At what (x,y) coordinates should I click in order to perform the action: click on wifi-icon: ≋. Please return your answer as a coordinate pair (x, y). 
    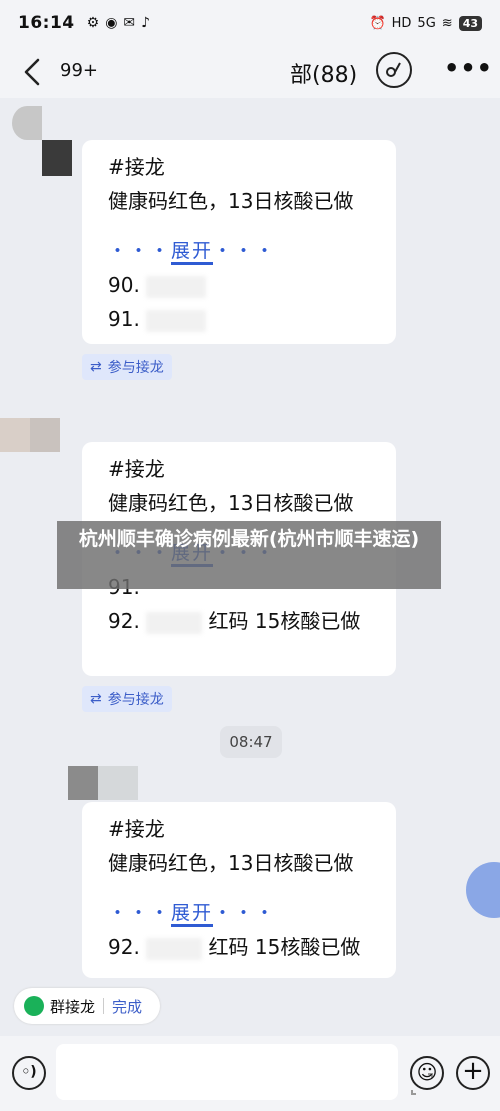
    Looking at the image, I should click on (447, 23).